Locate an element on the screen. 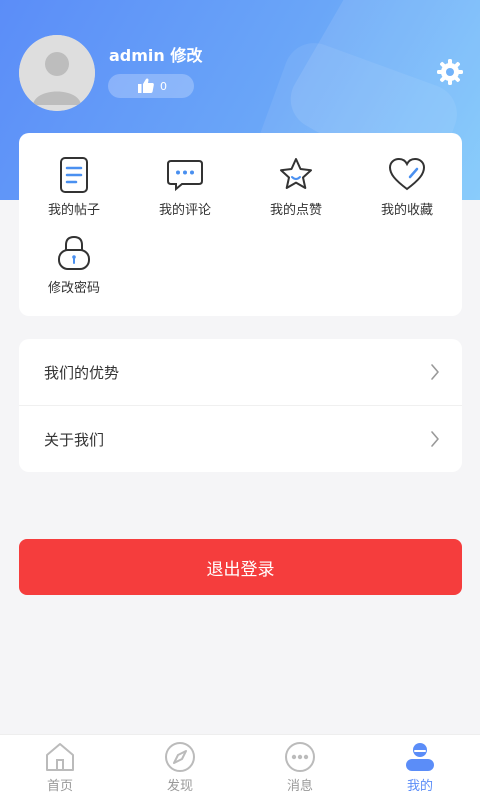  quick-action-label: 我的帖子 is located at coordinates (73, 210).